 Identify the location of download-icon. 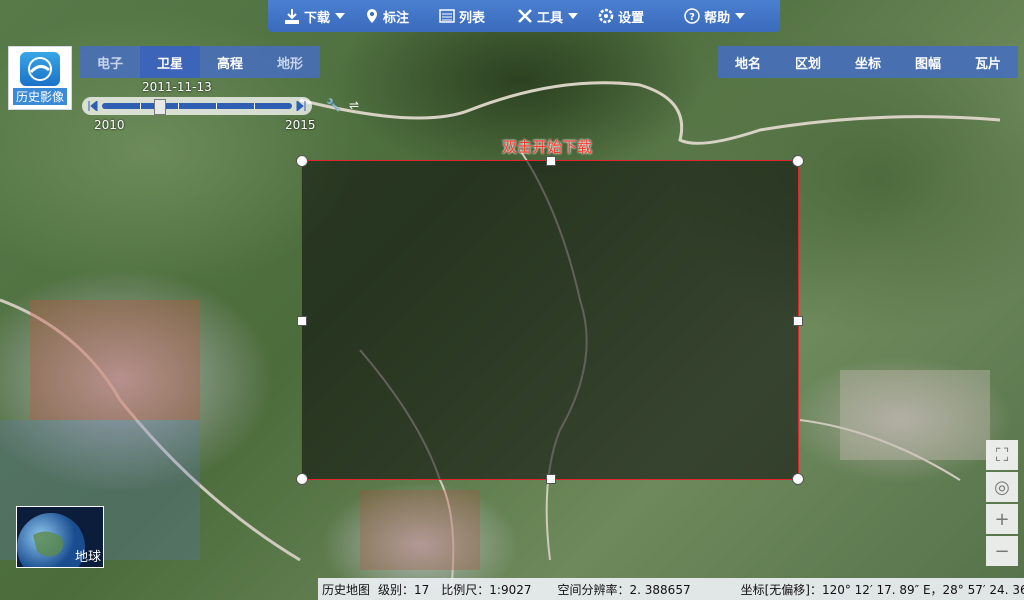
(292, 16).